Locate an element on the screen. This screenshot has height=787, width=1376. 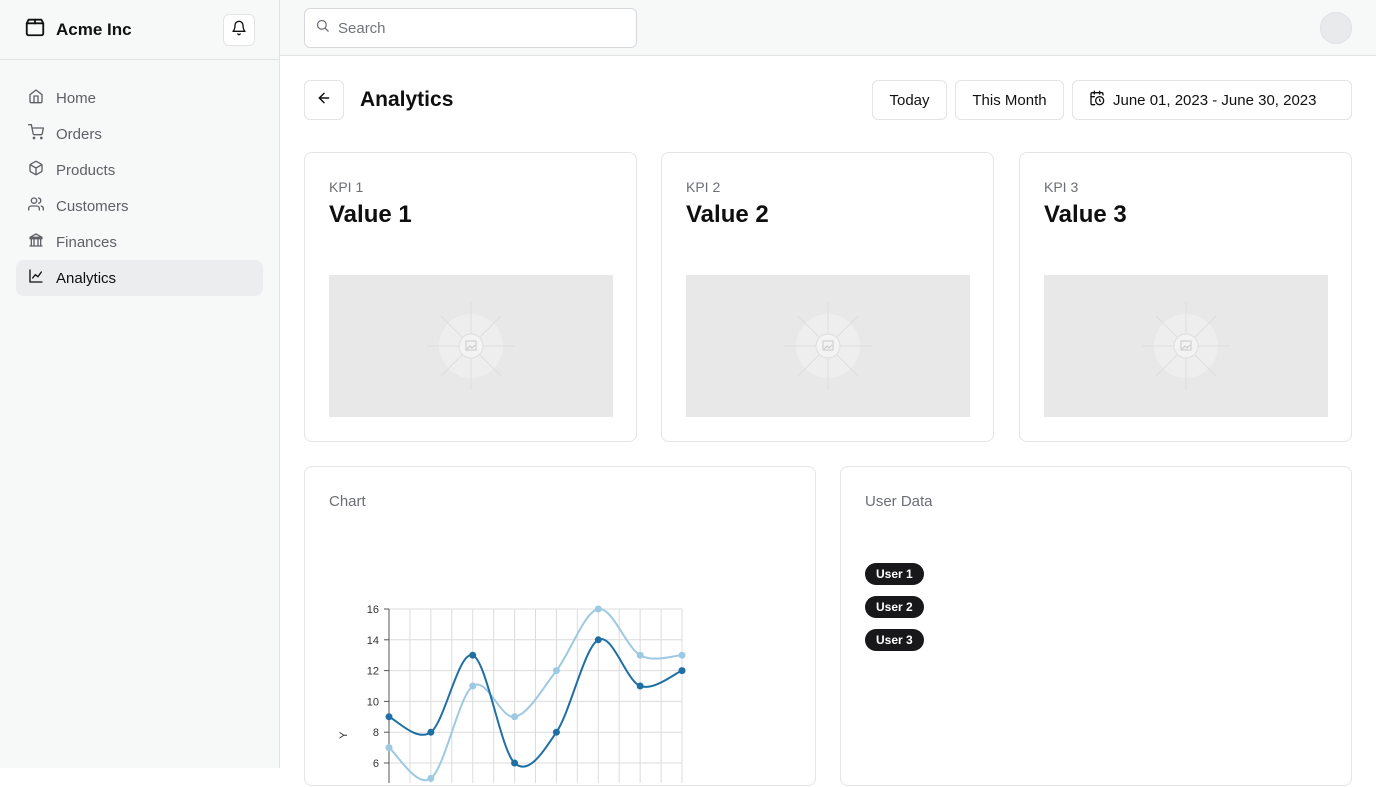
sidebar-header: Acme Inc is located at coordinates (139, 30).